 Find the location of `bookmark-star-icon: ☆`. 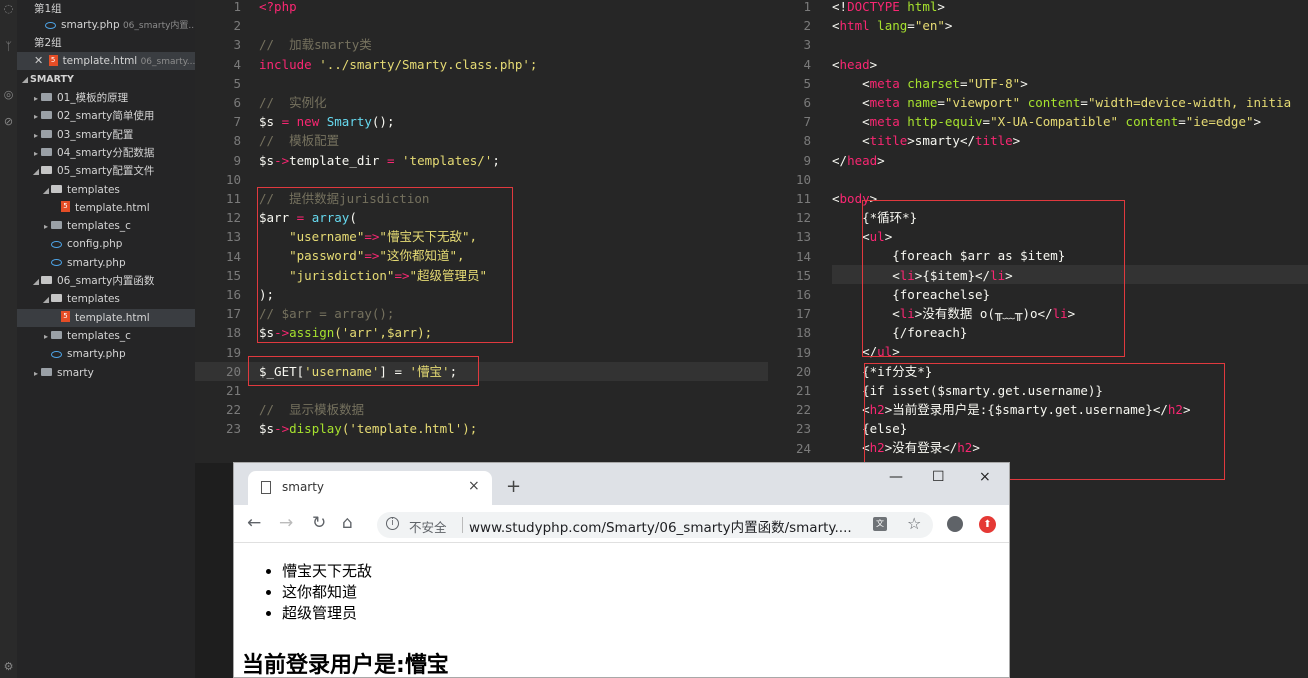

bookmark-star-icon: ☆ is located at coordinates (914, 523).